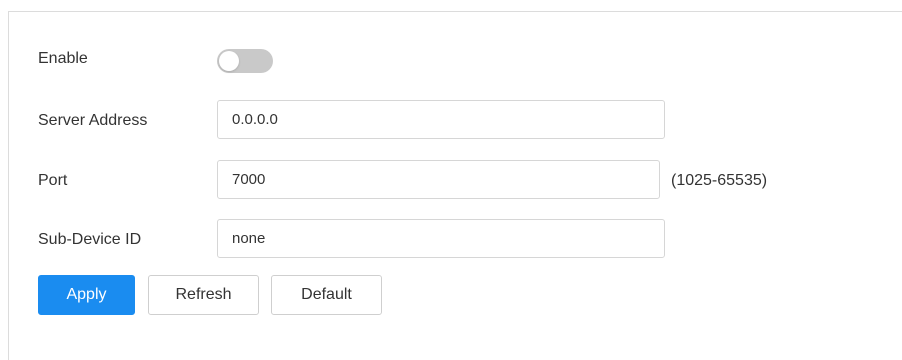 This screenshot has height=360, width=902. I want to click on enable-label: Enable, so click(63, 58).